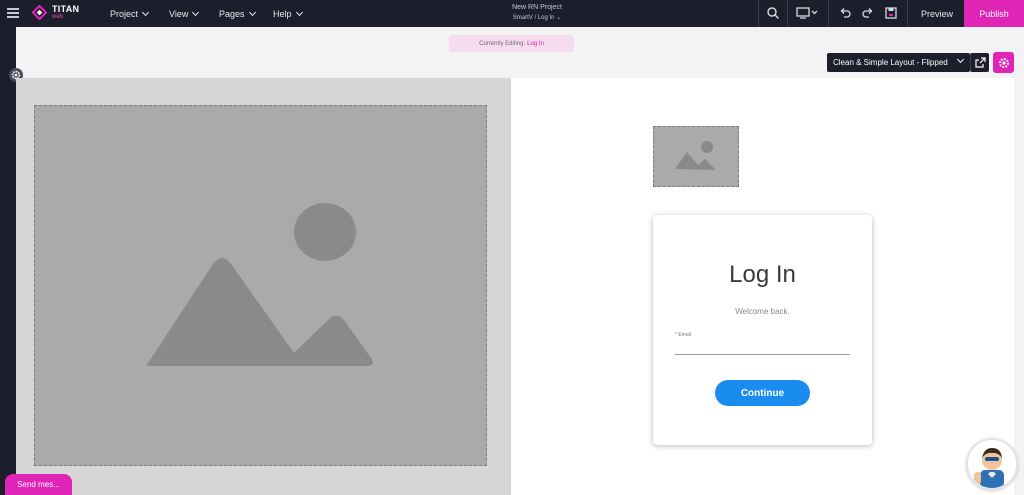 This screenshot has height=495, width=1024. What do you see at coordinates (559, 18) in the screenshot?
I see `chevron-down-icon: ⌄` at bounding box center [559, 18].